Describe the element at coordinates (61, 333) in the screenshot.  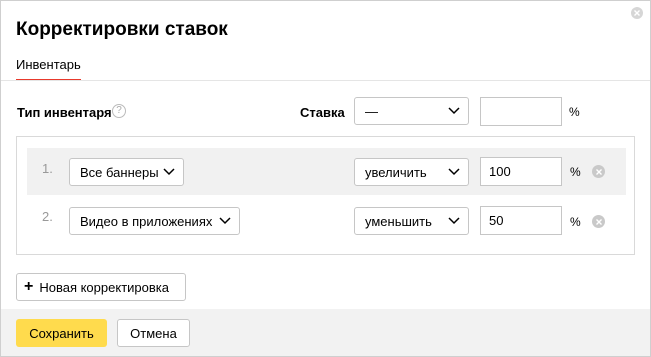
I see `save-button: Сохранить` at that location.